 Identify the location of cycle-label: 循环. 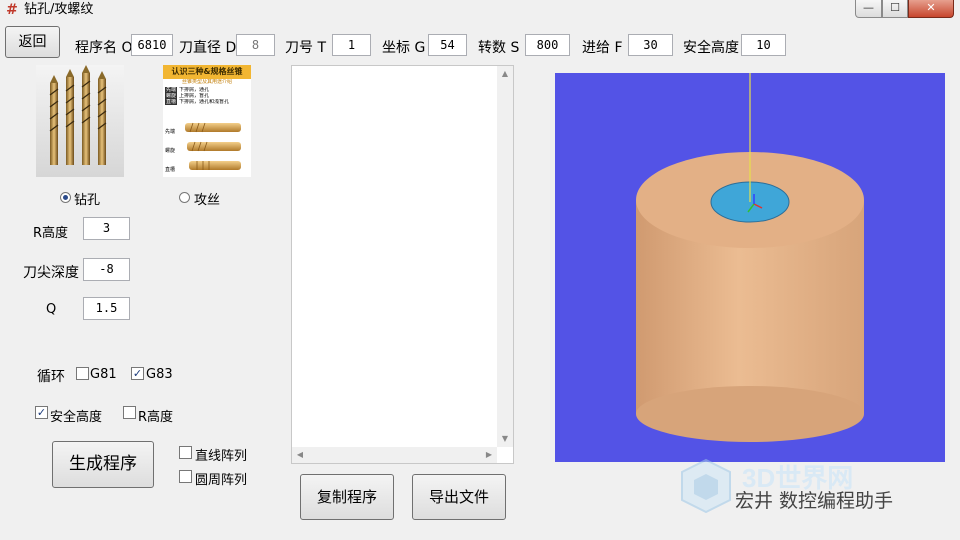
(51, 377).